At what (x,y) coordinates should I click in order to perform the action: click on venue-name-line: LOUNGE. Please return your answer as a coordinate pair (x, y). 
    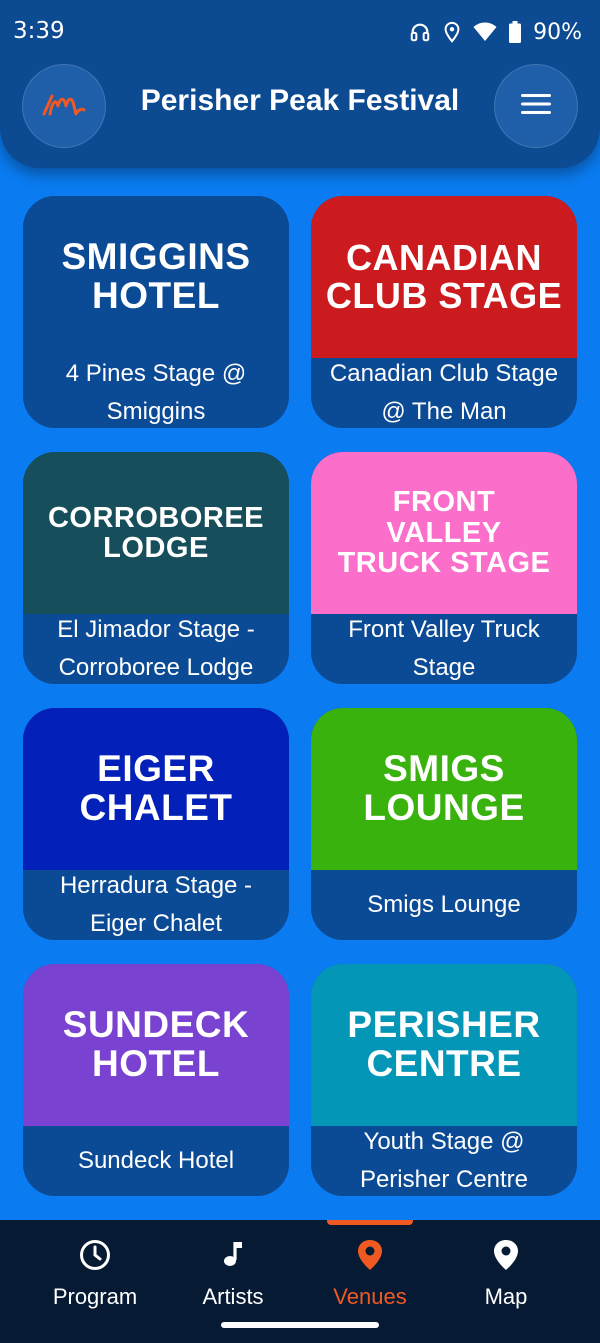
    Looking at the image, I should click on (444, 807).